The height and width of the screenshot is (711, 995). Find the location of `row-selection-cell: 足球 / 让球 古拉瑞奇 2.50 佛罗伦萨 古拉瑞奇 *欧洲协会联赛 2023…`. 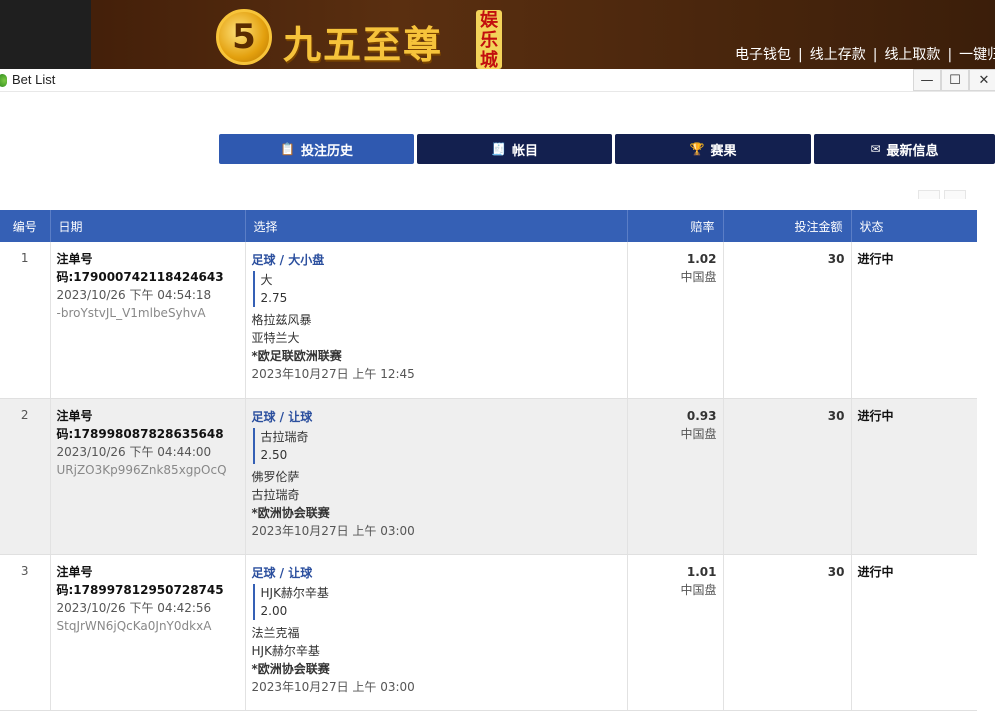

row-selection-cell: 足球 / 让球 古拉瑞奇 2.50 佛罗伦萨 古拉瑞奇 *欧洲协会联赛 2023… is located at coordinates (436, 476).